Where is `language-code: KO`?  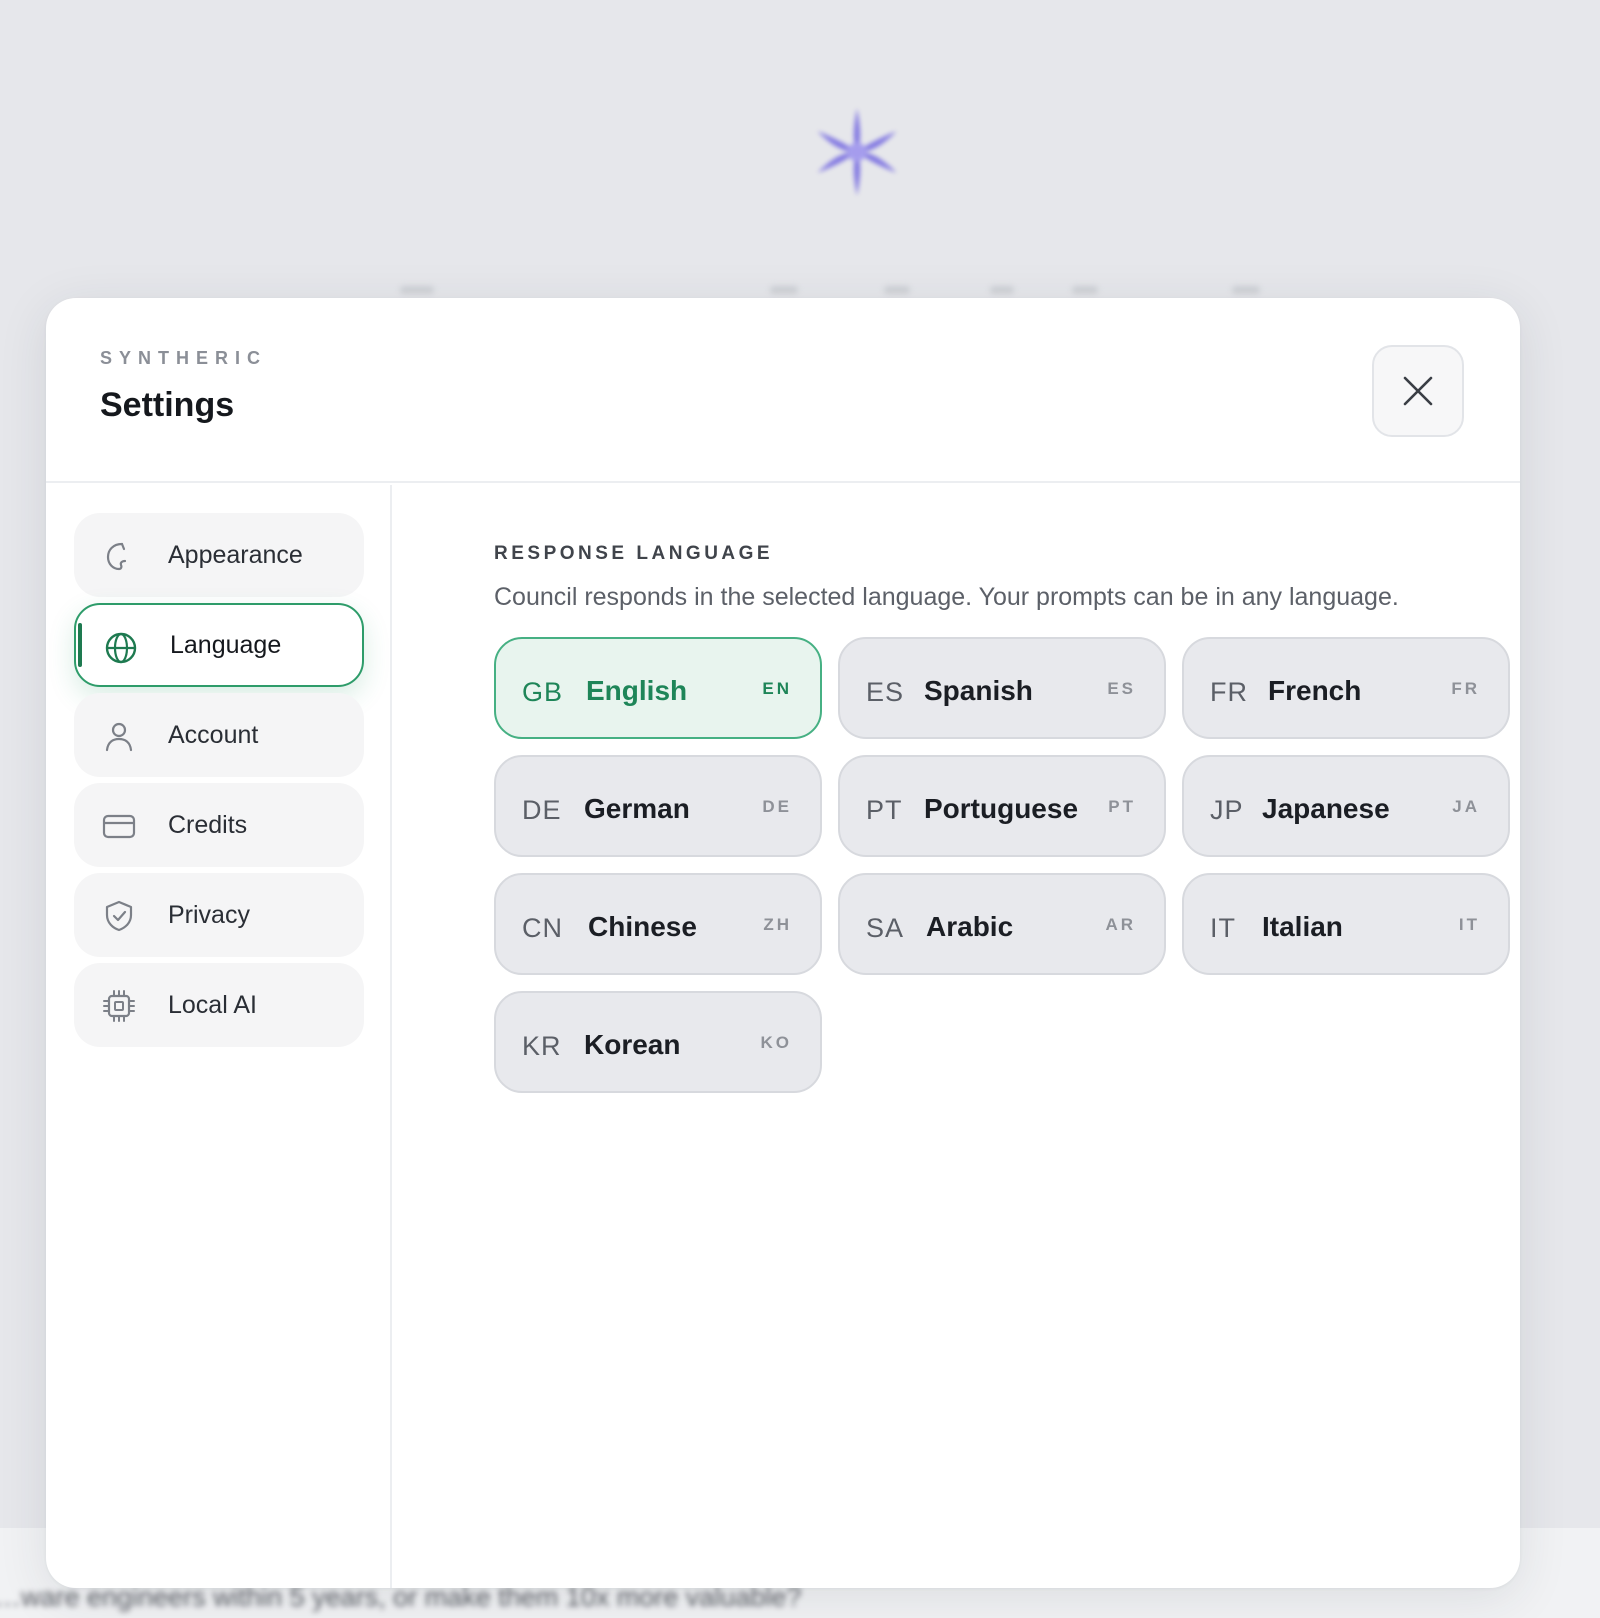
language-code: KO is located at coordinates (776, 1042).